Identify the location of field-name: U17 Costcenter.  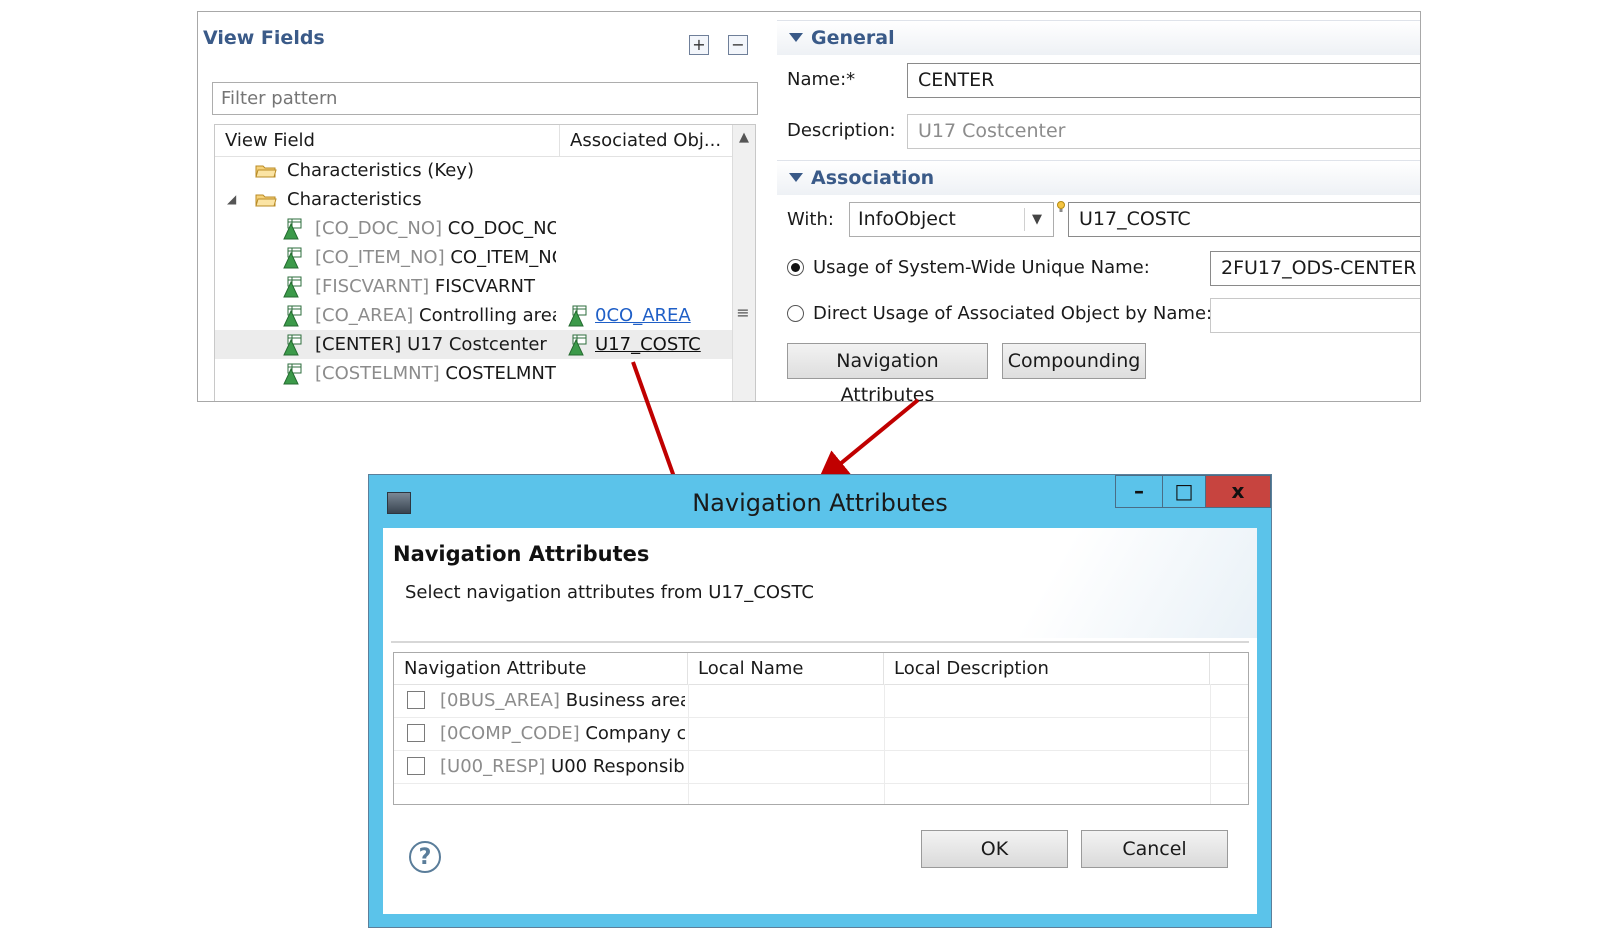
(477, 344).